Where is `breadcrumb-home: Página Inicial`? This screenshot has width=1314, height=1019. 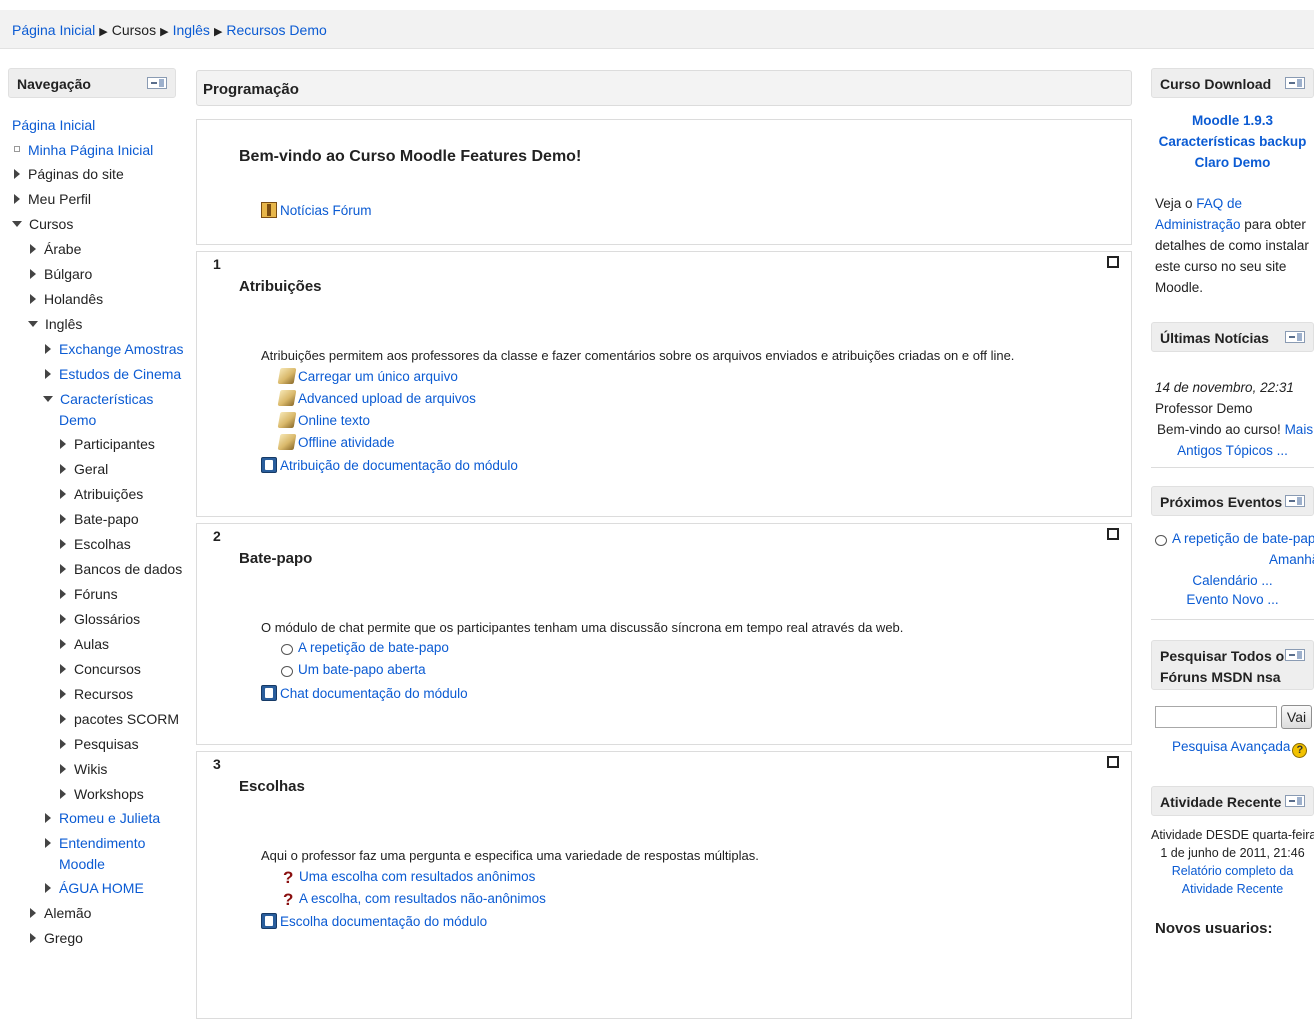
breadcrumb-home: Página Inicial is located at coordinates (53, 30).